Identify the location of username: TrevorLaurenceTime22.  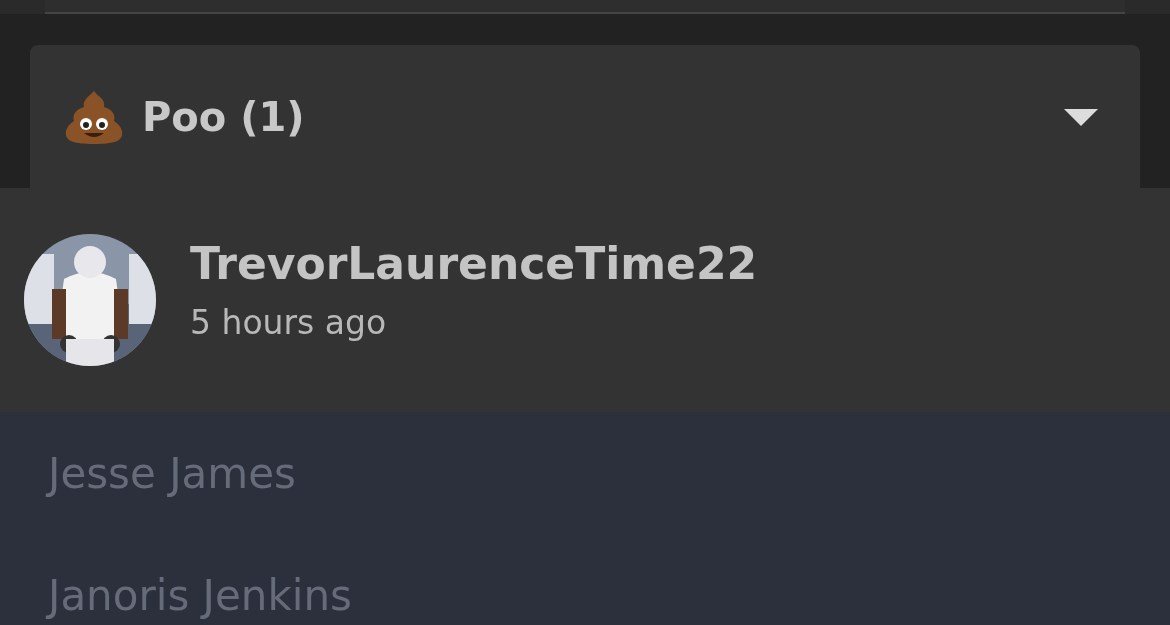
(474, 263).